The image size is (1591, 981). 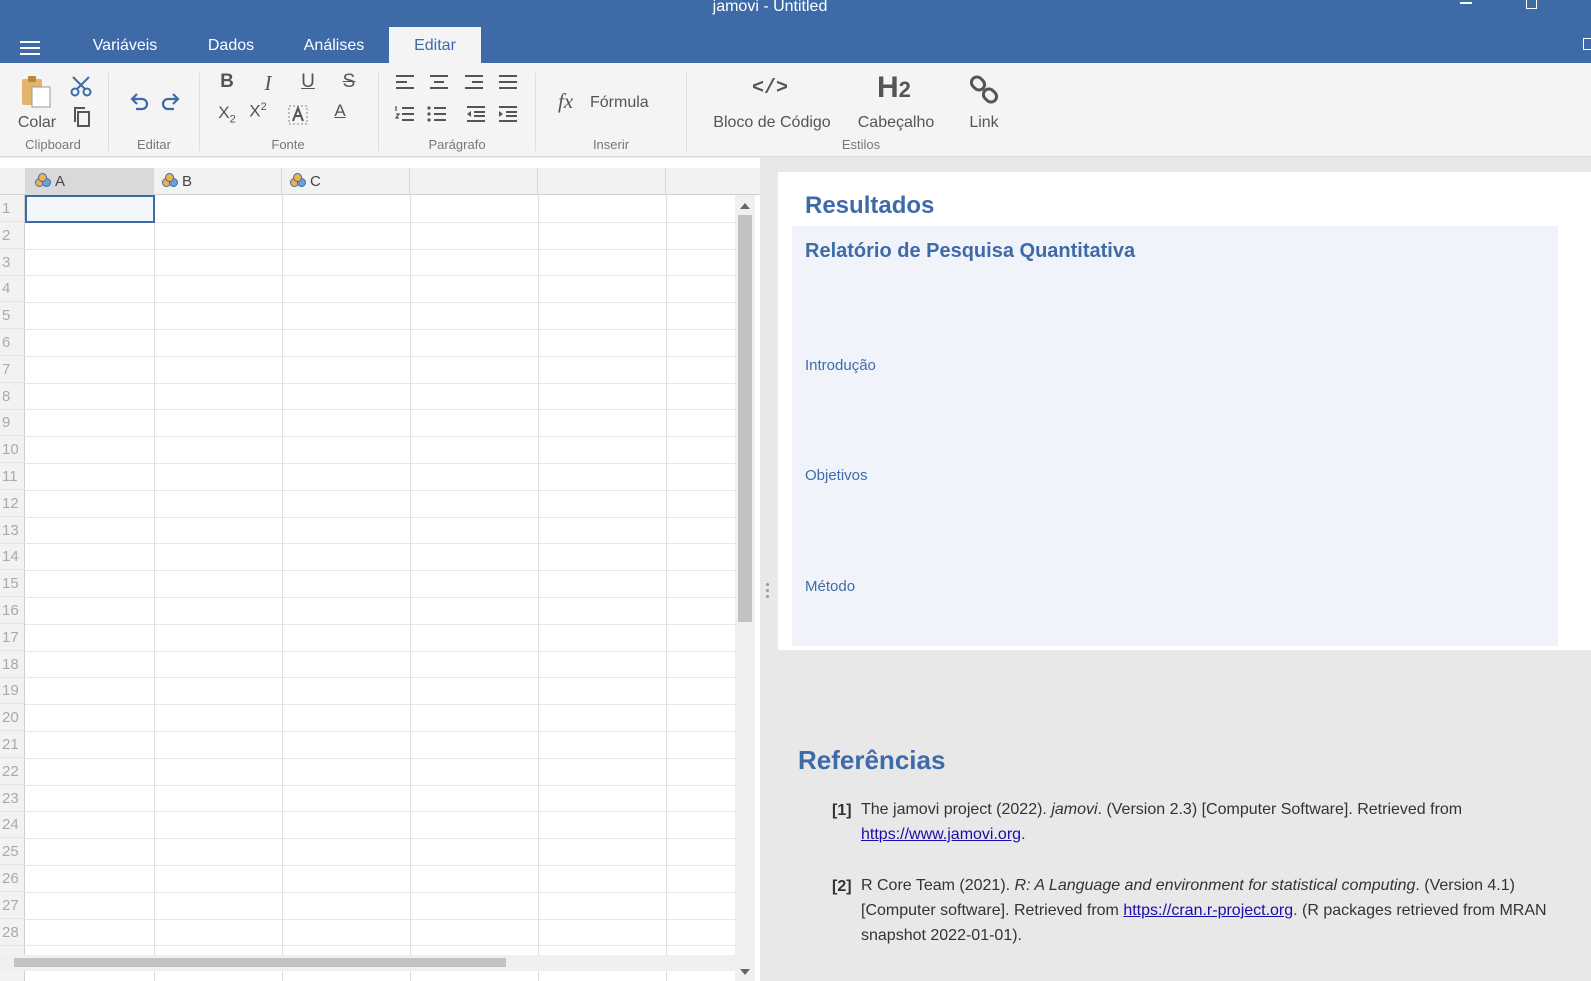 What do you see at coordinates (12, 289) in the screenshot?
I see `row-number: 4` at bounding box center [12, 289].